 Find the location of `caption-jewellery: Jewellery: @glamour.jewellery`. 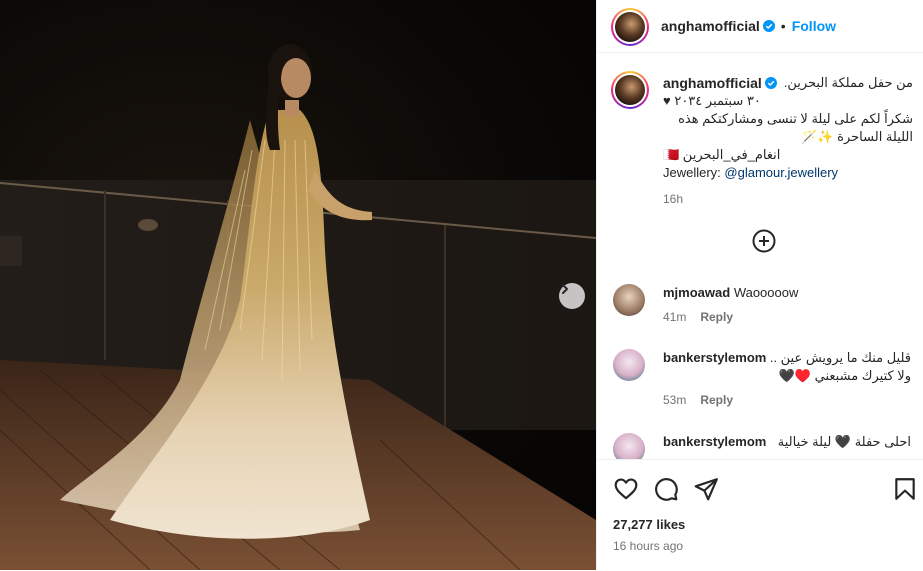

caption-jewellery: Jewellery: @glamour.jewellery is located at coordinates (788, 173).